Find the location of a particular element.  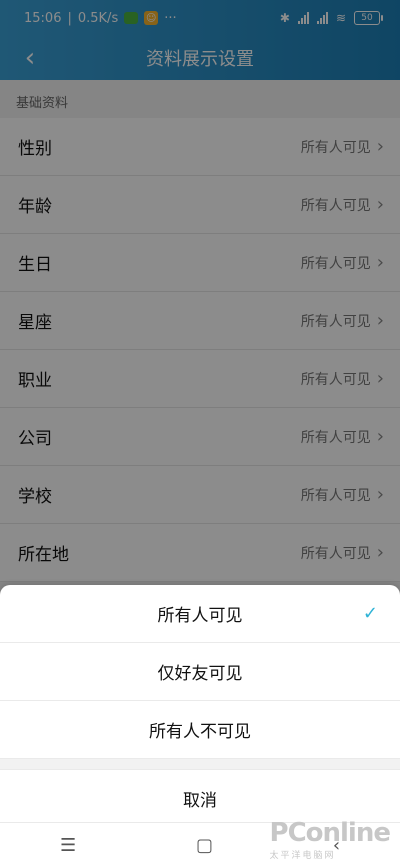

option-label: 所有人可见 is located at coordinates (200, 616).